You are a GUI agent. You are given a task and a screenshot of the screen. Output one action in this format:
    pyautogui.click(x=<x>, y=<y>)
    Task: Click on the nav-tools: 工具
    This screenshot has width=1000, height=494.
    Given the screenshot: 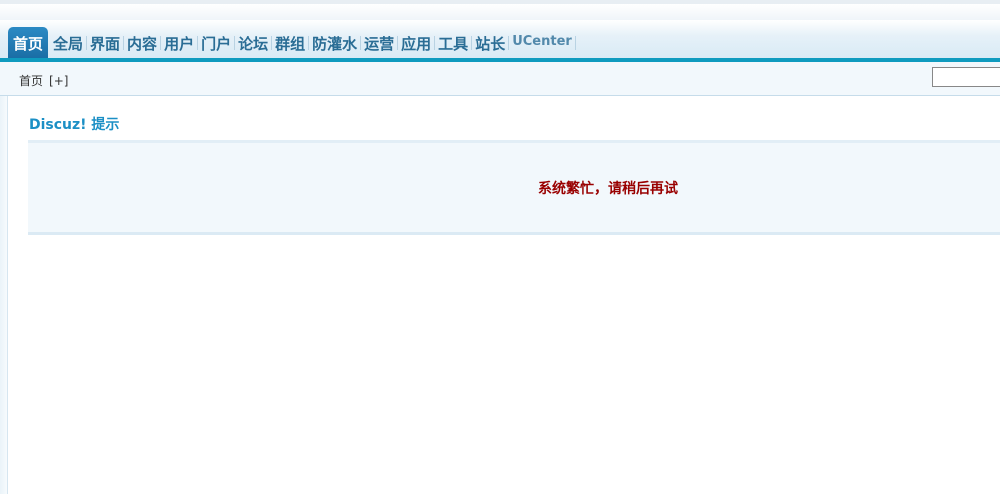 What is the action you would take?
    pyautogui.click(x=453, y=46)
    